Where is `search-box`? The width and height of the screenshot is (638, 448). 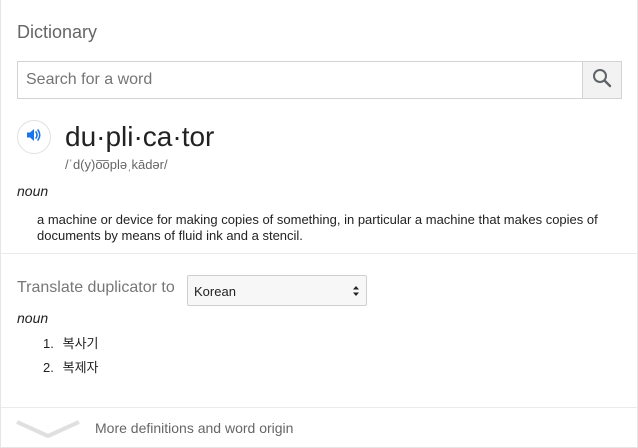 search-box is located at coordinates (319, 80).